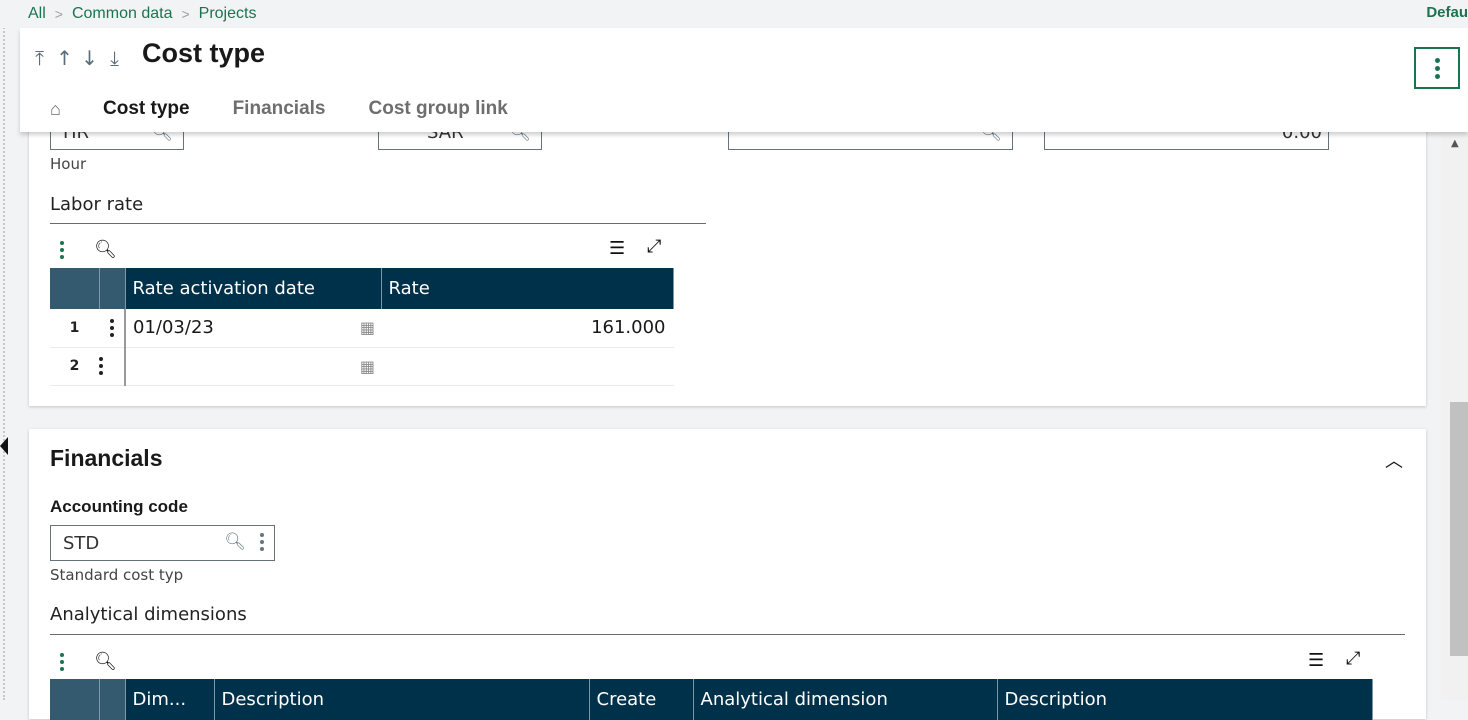 The height and width of the screenshot is (720, 1468). What do you see at coordinates (279, 109) in the screenshot?
I see `tab-financials: Financials` at bounding box center [279, 109].